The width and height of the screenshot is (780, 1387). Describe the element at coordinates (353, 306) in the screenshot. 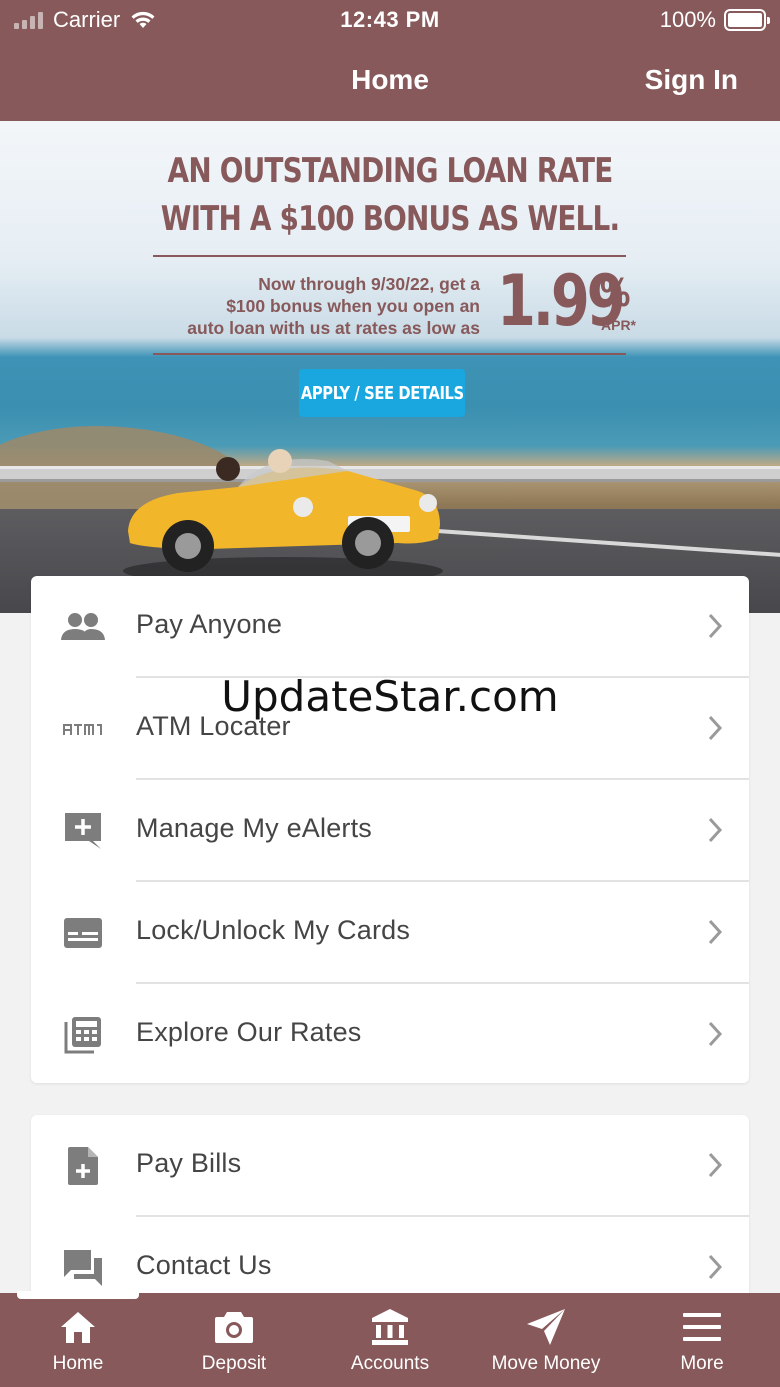

I see `banner-body-line2: $100 bonus when you open an` at that location.